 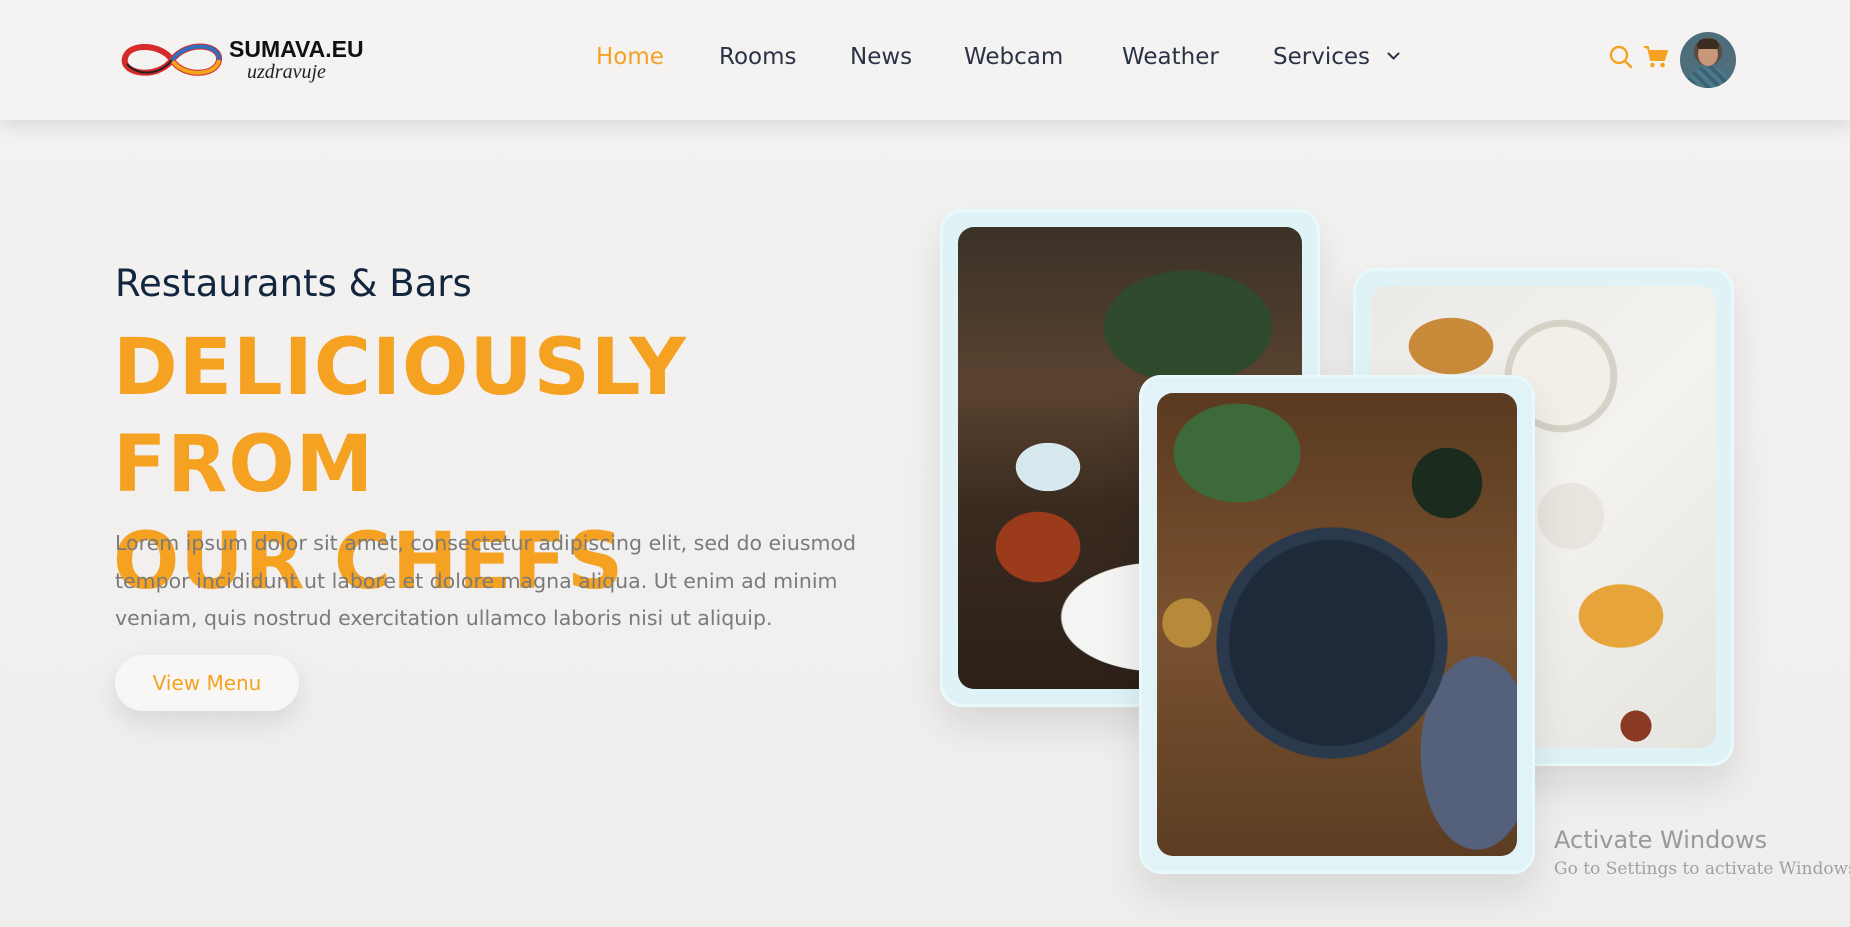 What do you see at coordinates (1708, 60) in the screenshot?
I see `avatar` at bounding box center [1708, 60].